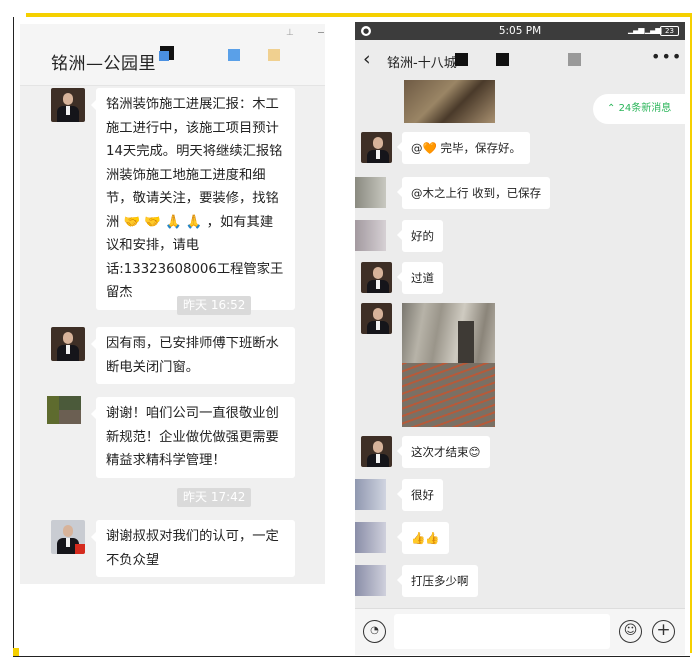 The image size is (699, 664). I want to click on signal-icon: ▁▃▅ ▁▃▅, so click(644, 29).